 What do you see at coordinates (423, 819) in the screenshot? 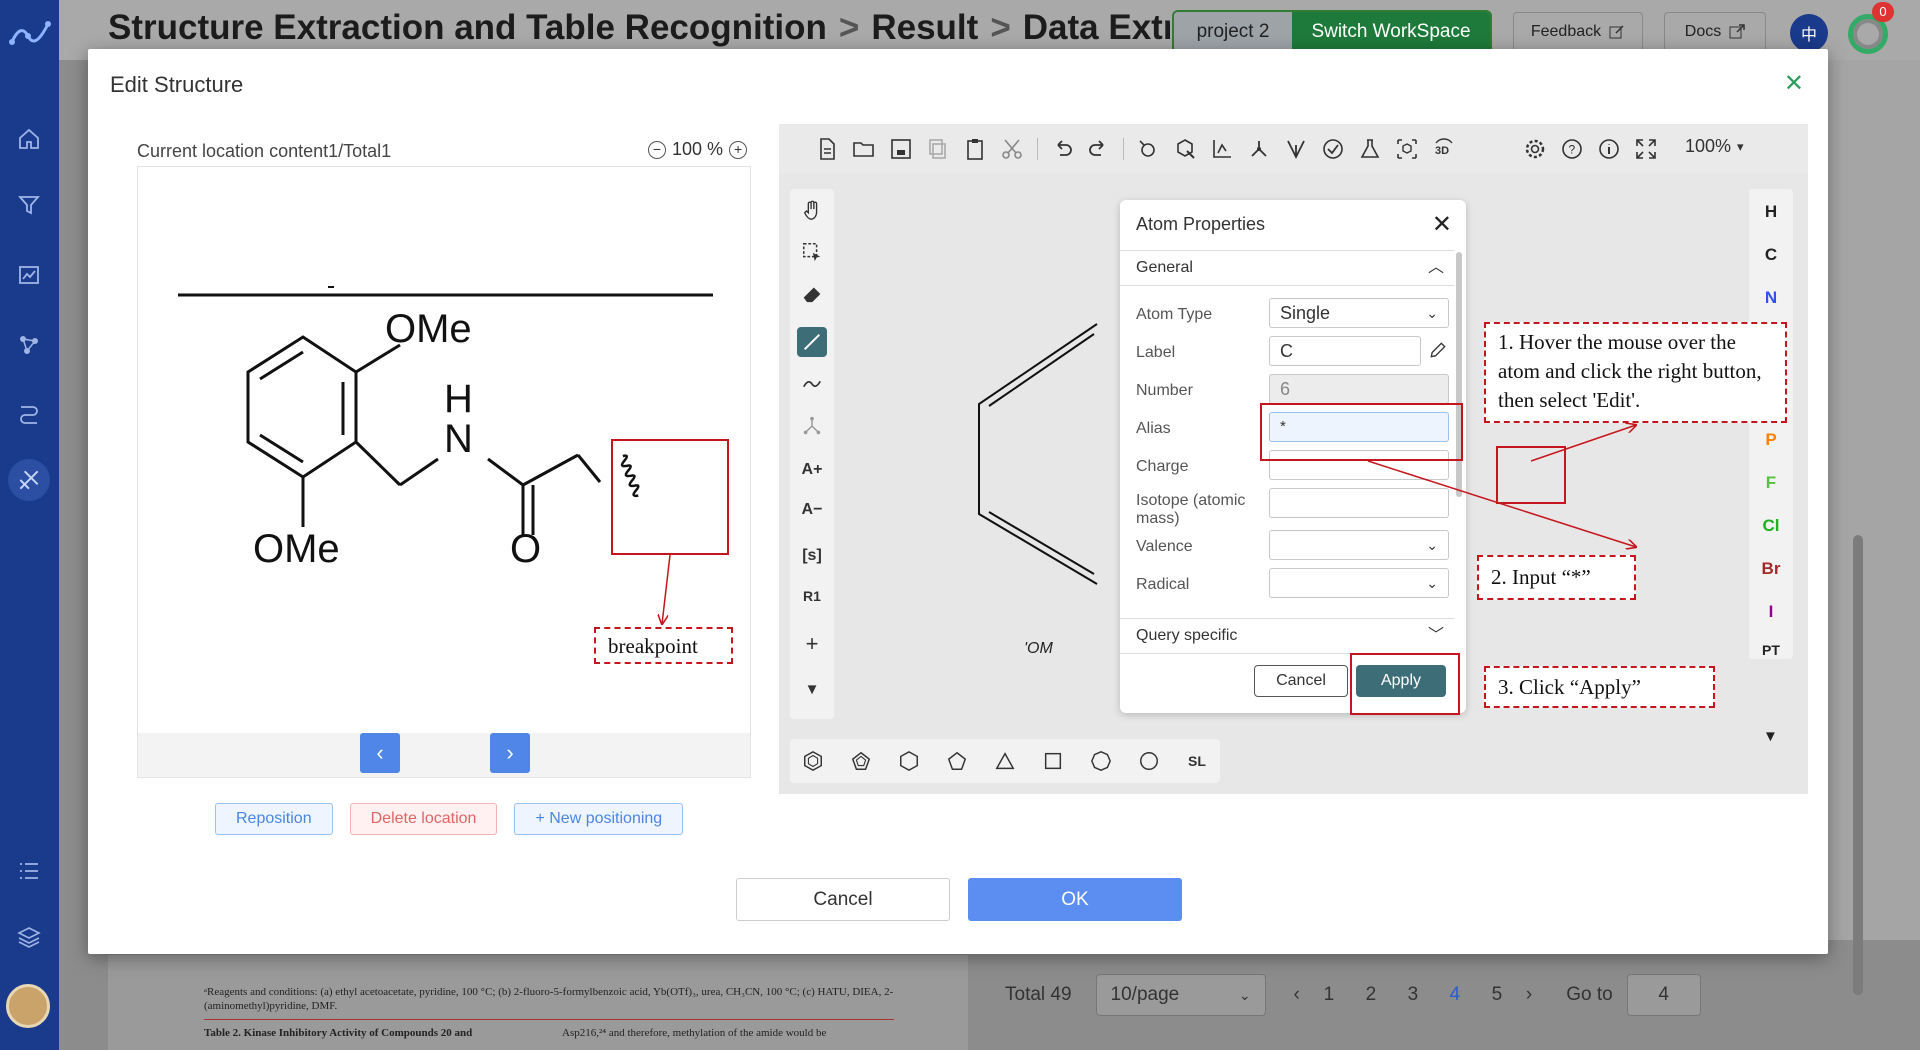
I see `delete-location-button: Delete location` at bounding box center [423, 819].